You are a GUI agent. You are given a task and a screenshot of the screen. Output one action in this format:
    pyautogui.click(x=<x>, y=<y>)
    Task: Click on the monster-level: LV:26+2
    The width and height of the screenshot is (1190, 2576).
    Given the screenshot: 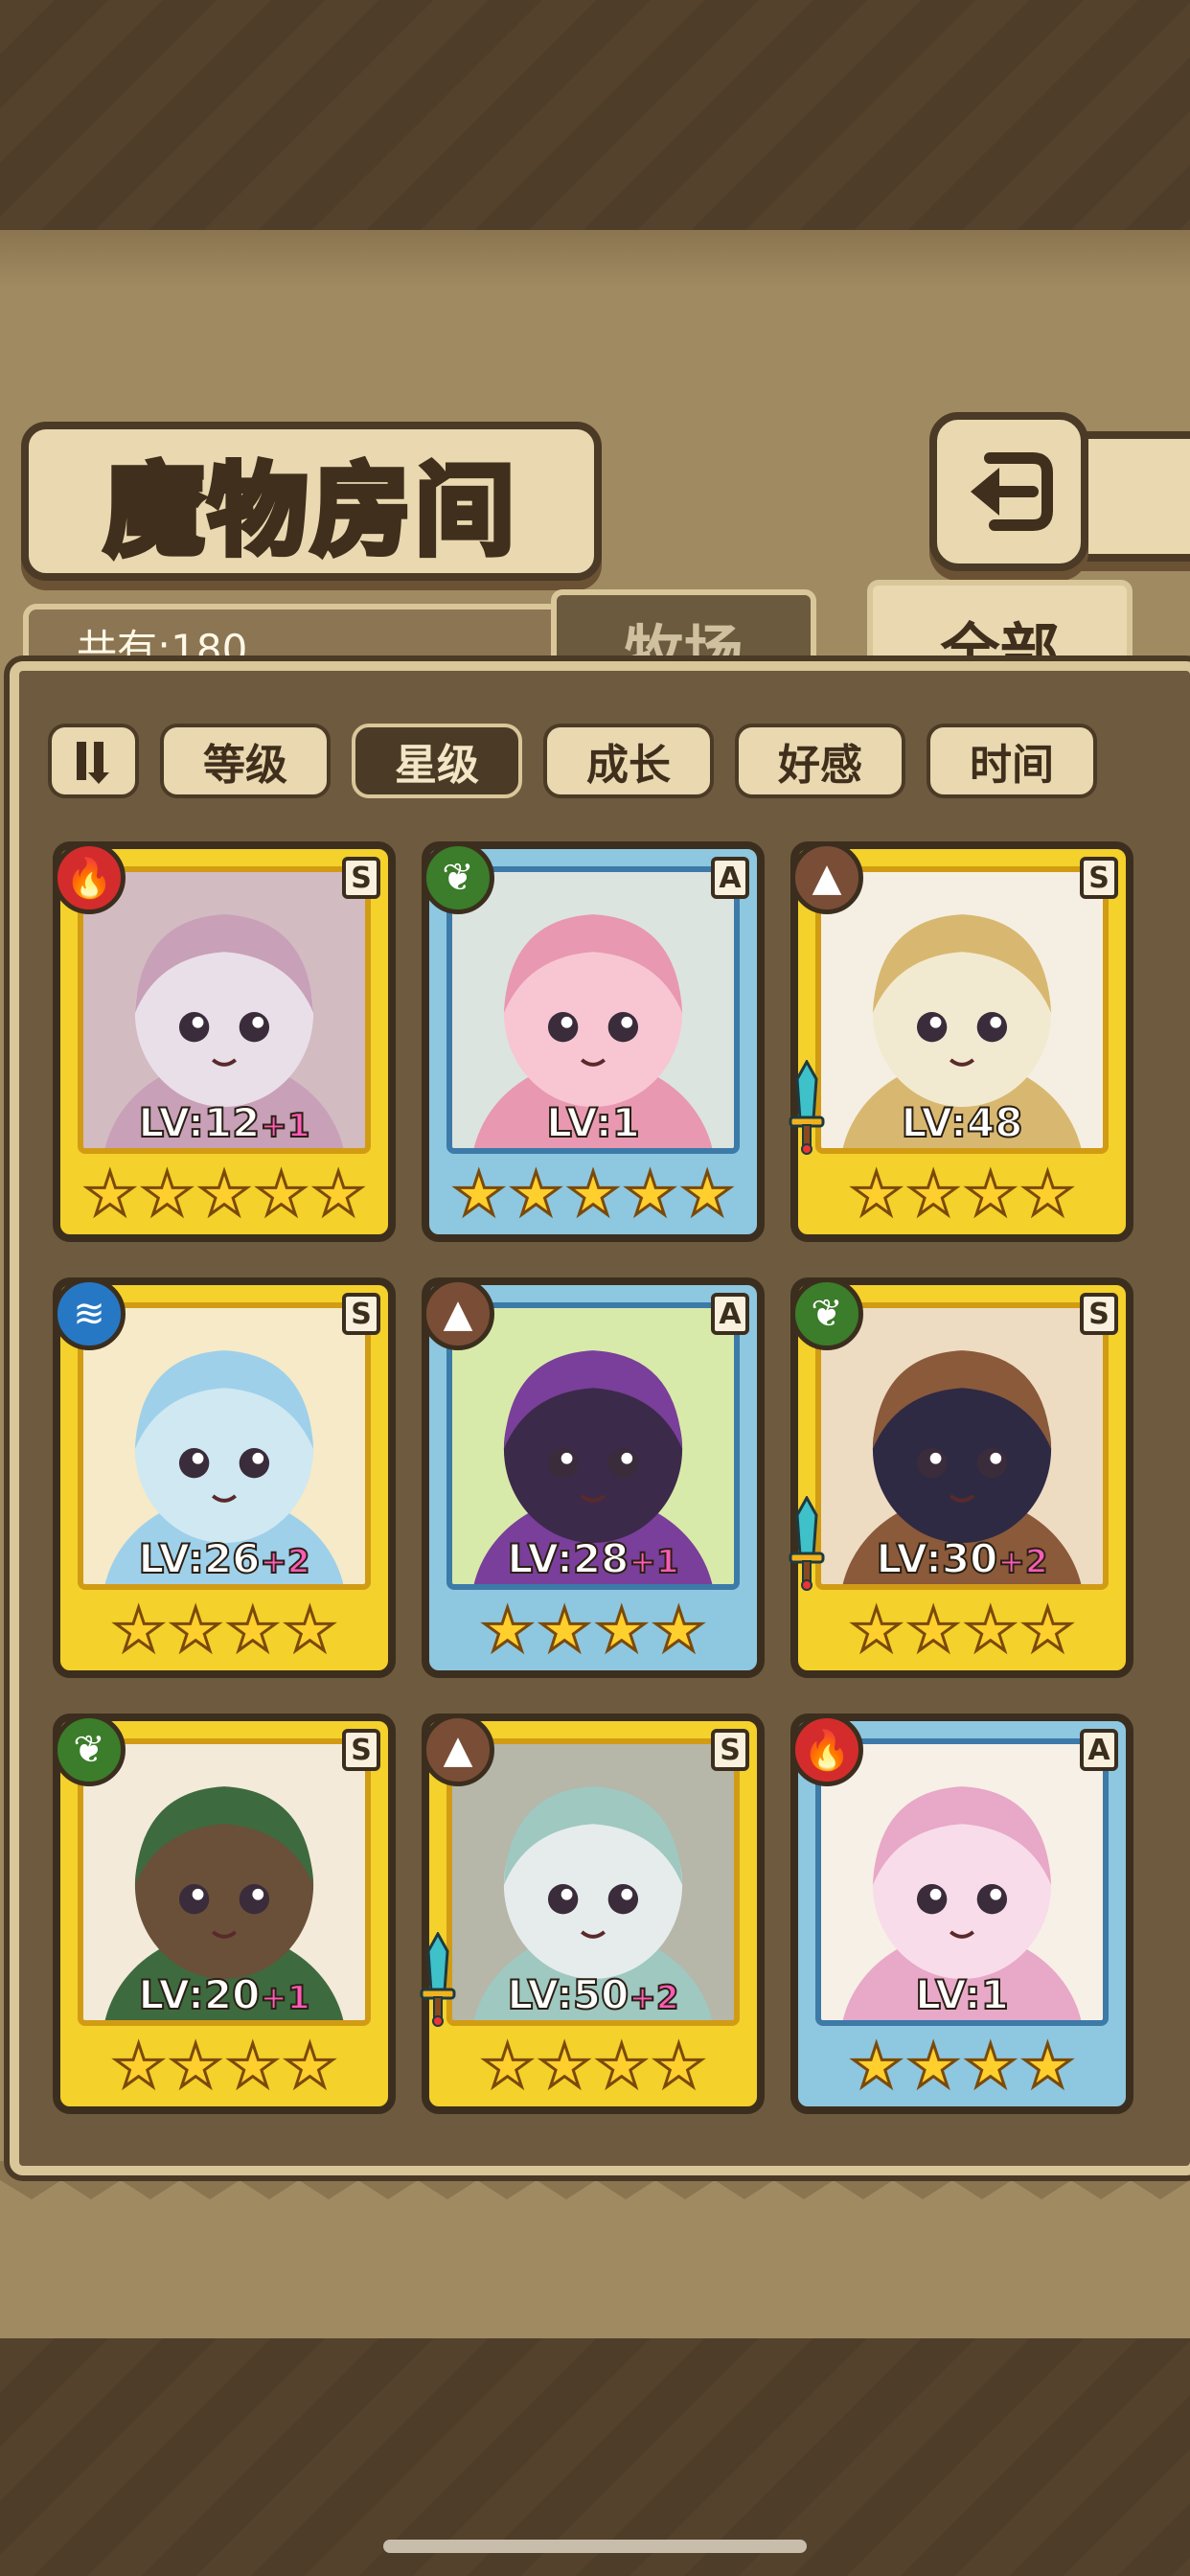 What is the action you would take?
    pyautogui.click(x=224, y=1558)
    